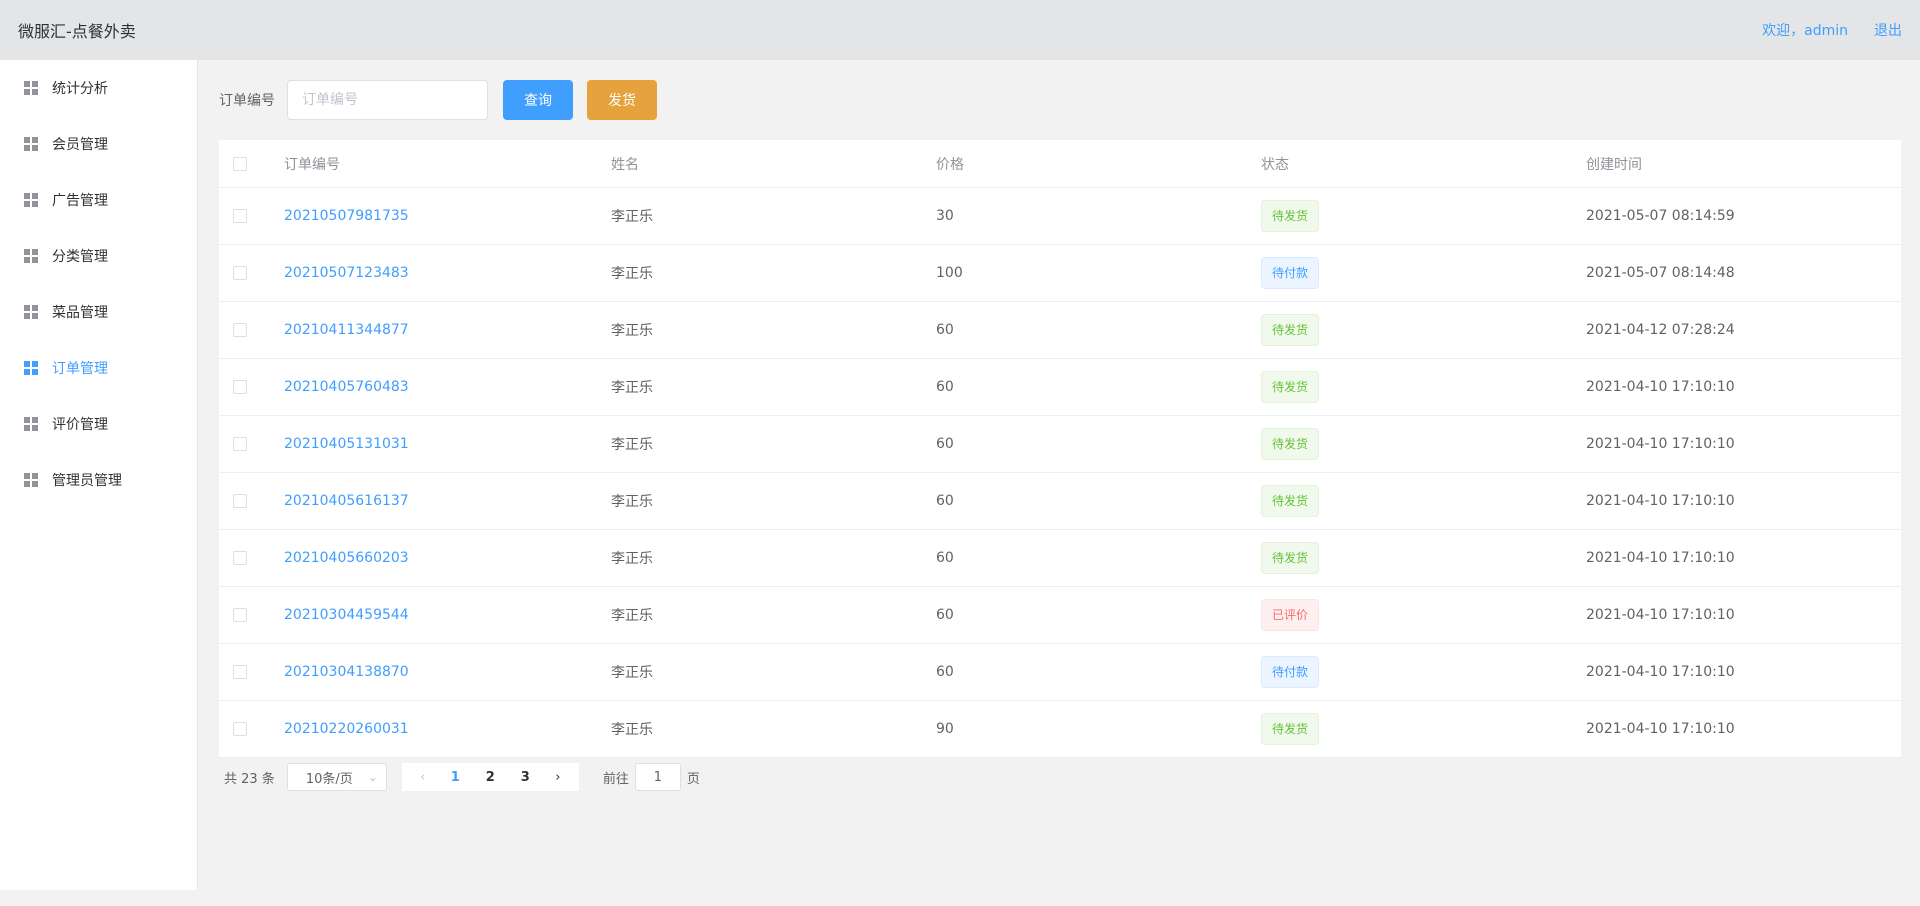 This screenshot has height=906, width=1920. What do you see at coordinates (346, 444) in the screenshot?
I see `order-no-link: 20210405131031` at bounding box center [346, 444].